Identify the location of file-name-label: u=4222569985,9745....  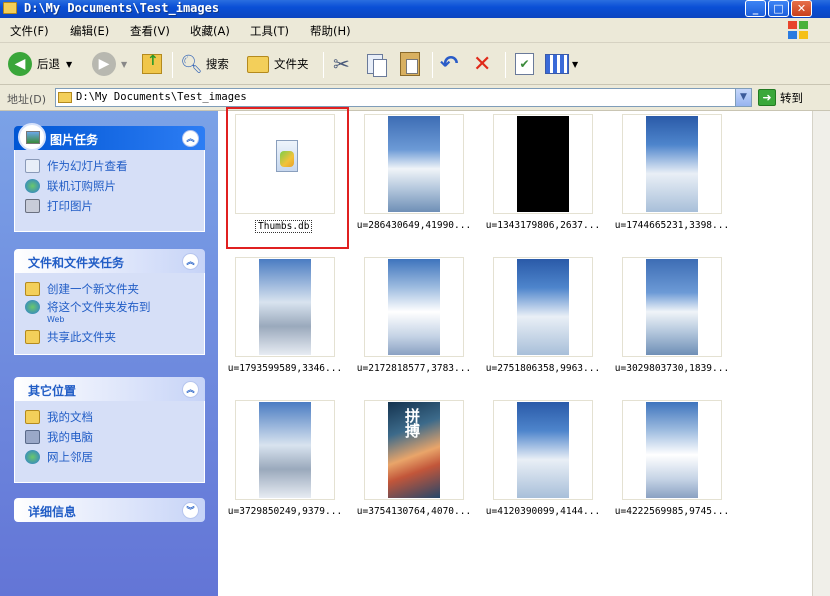
(672, 511).